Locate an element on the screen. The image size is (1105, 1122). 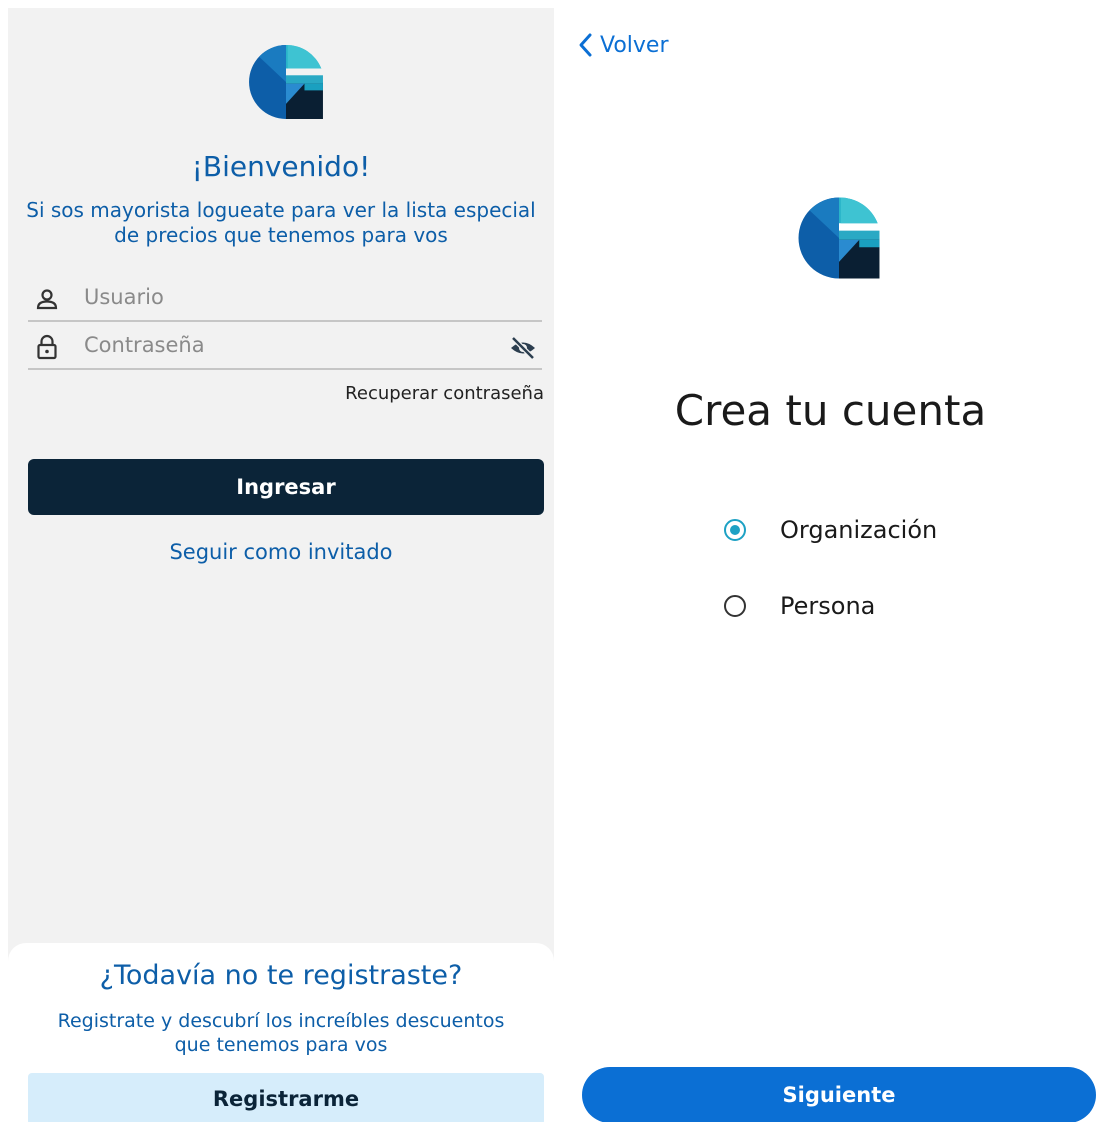
welcome-title: ¡Bienvenido! is located at coordinates (281, 166).